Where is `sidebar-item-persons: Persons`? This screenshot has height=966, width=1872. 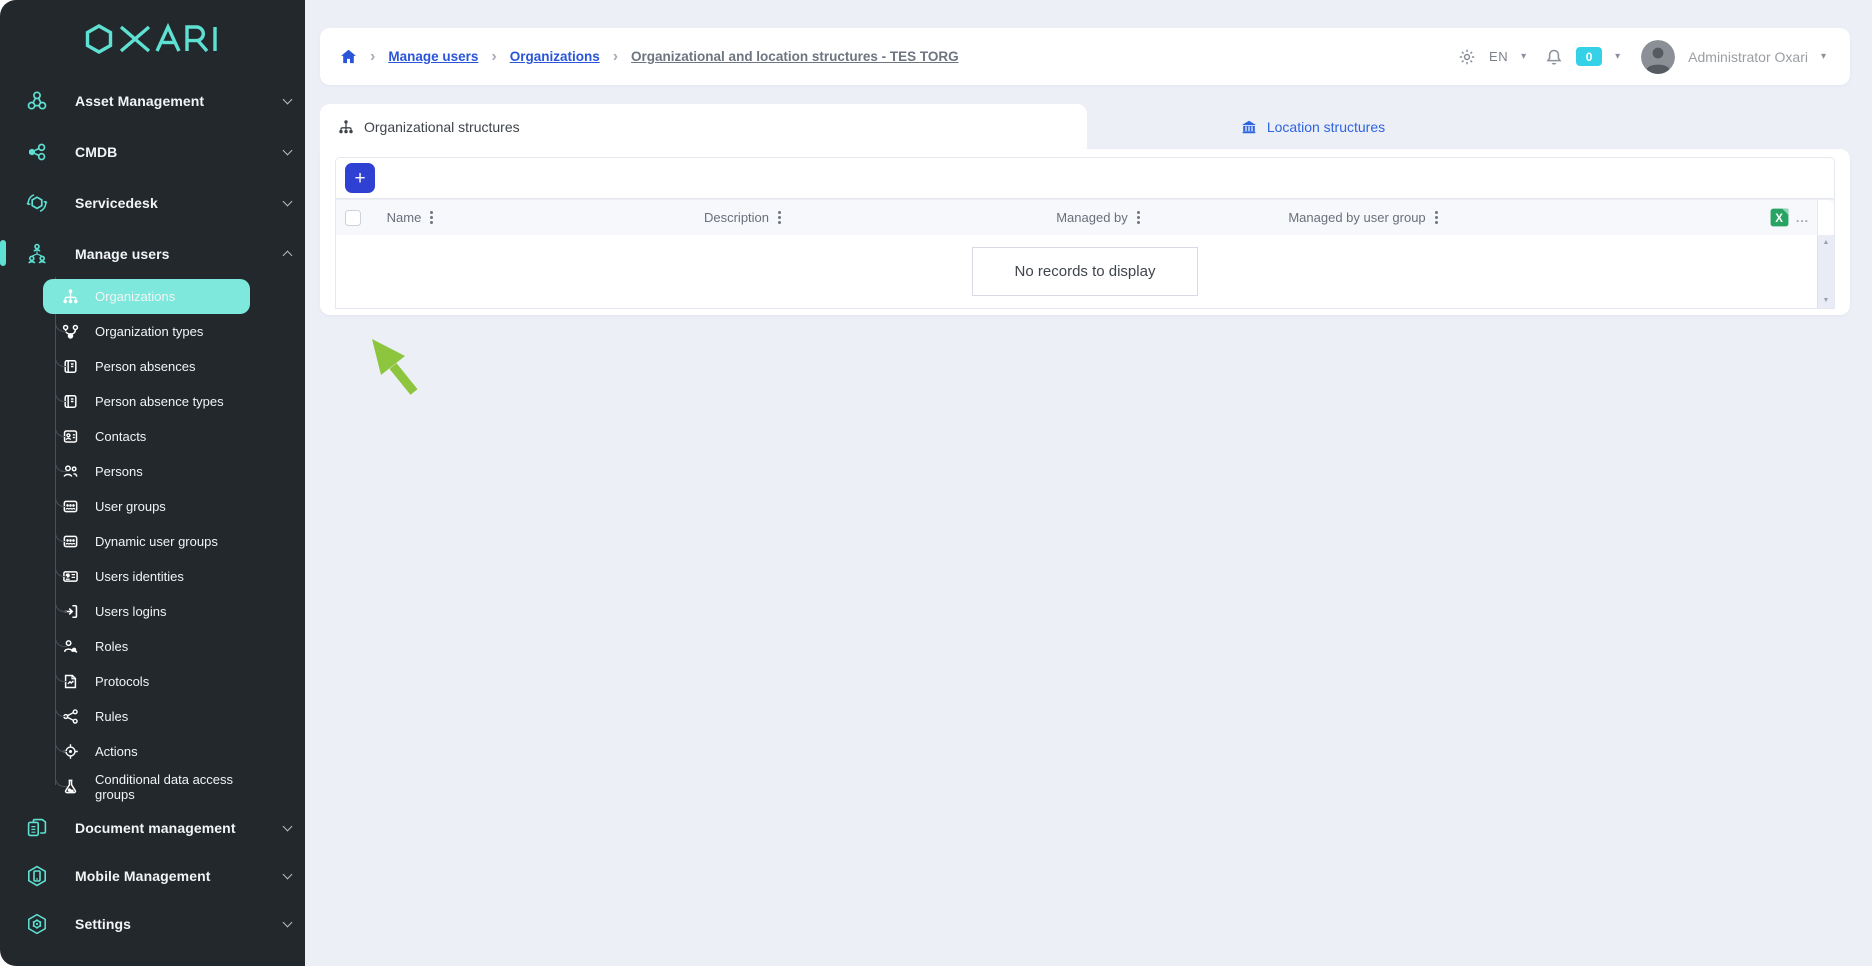
sidebar-item-persons: Persons is located at coordinates (146, 470).